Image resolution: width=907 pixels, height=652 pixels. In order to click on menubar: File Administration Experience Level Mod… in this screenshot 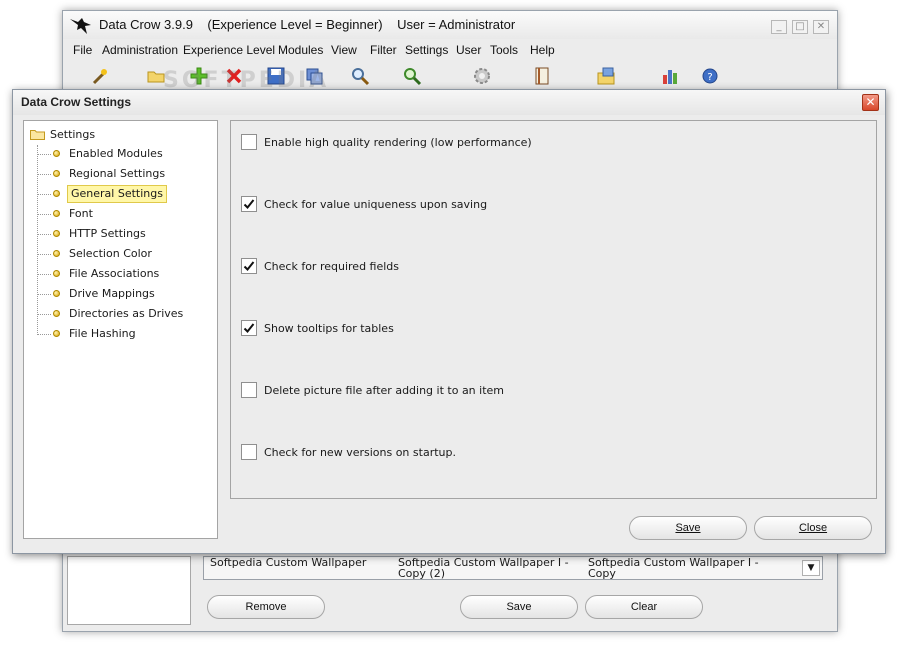, I will do `click(450, 50)`.